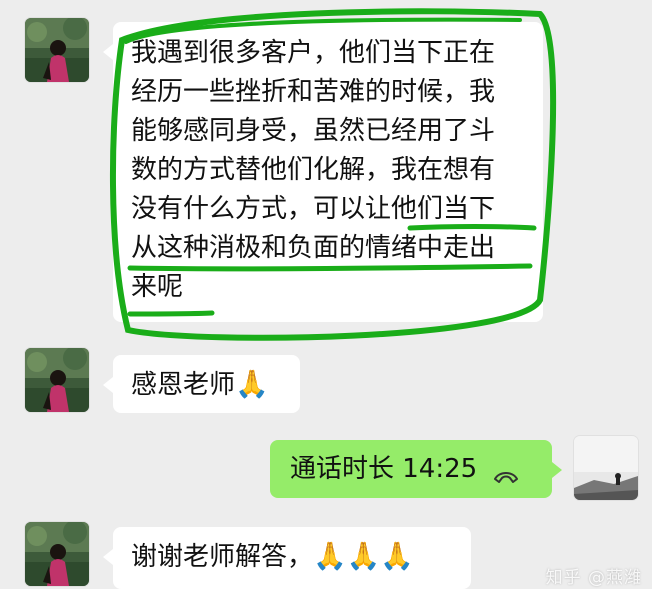  Describe the element at coordinates (313, 209) in the screenshot. I see `message-line: 没有什么方式，可以让他们当下` at that location.